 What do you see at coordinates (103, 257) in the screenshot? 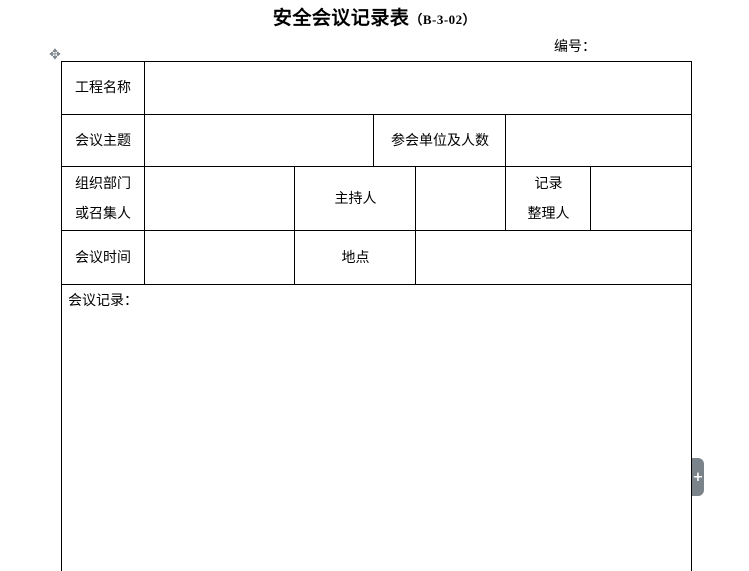
I see `meeting-time-label: 会议时间` at bounding box center [103, 257].